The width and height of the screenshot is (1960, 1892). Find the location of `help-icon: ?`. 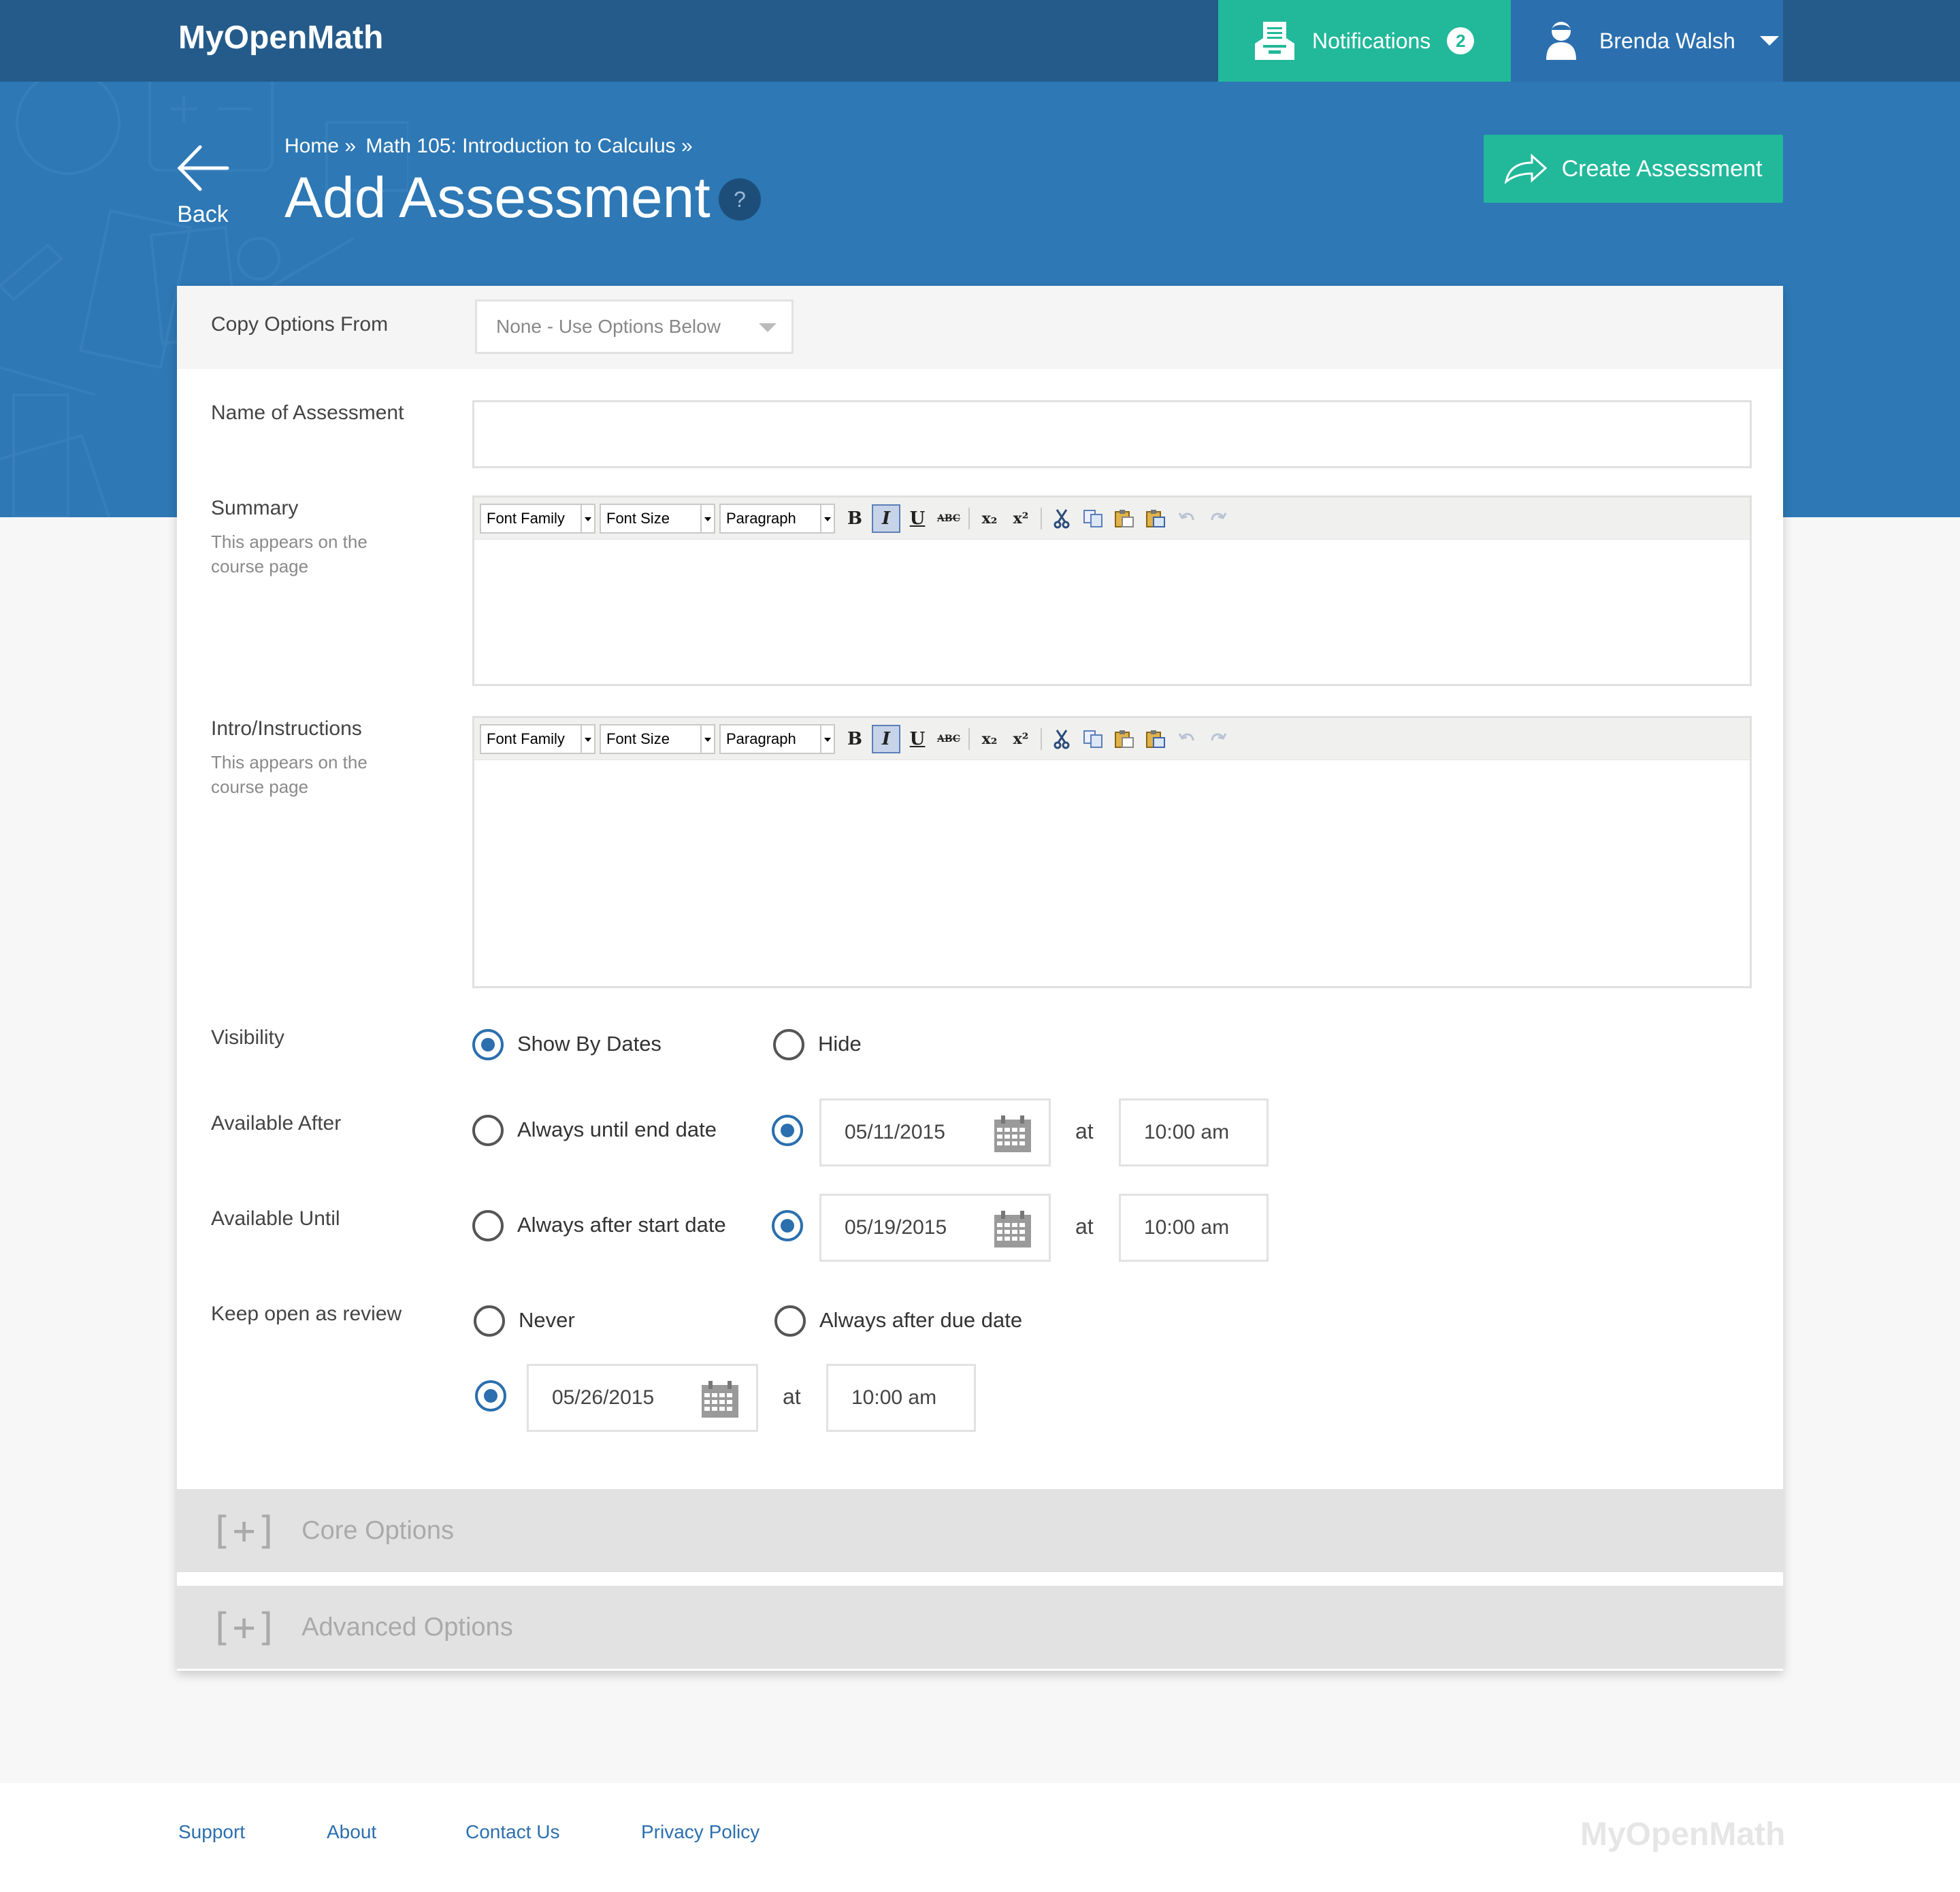

help-icon: ? is located at coordinates (740, 199).